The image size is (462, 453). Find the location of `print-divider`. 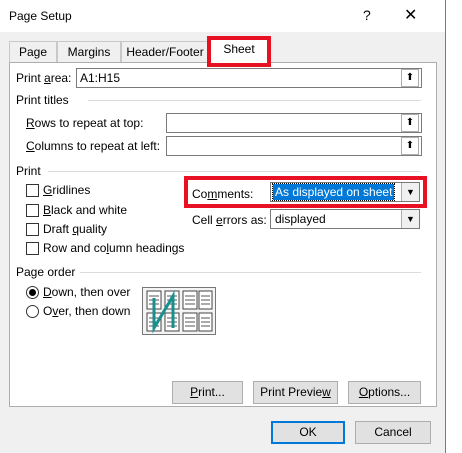

print-divider is located at coordinates (234, 171).